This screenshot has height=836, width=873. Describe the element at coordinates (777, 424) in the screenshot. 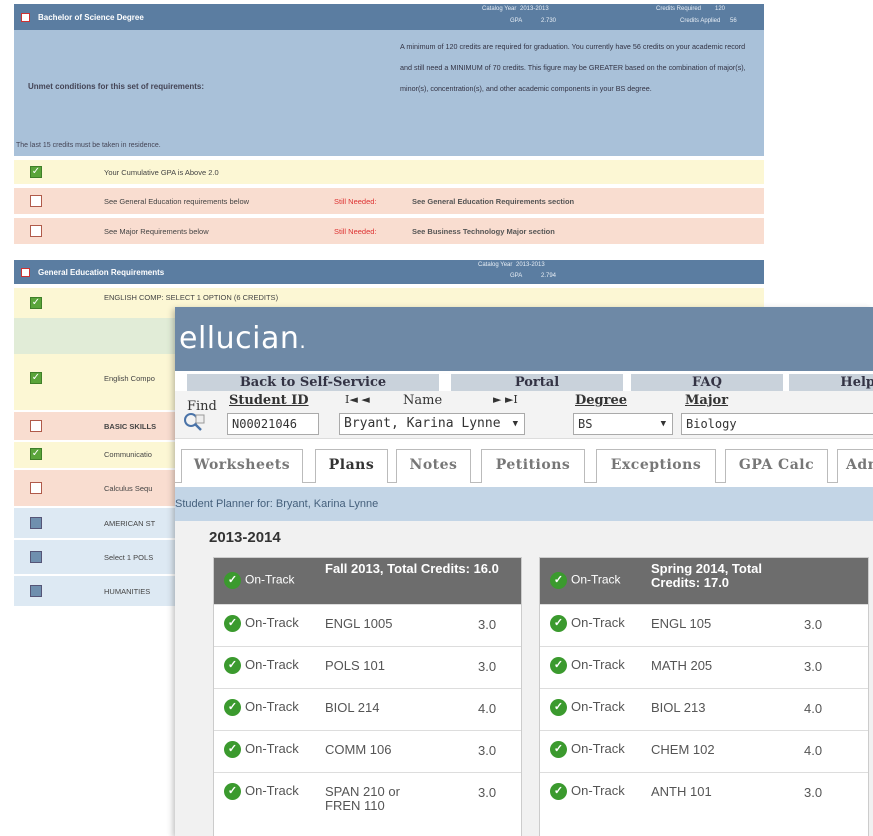

I see `major-select: Biology` at that location.